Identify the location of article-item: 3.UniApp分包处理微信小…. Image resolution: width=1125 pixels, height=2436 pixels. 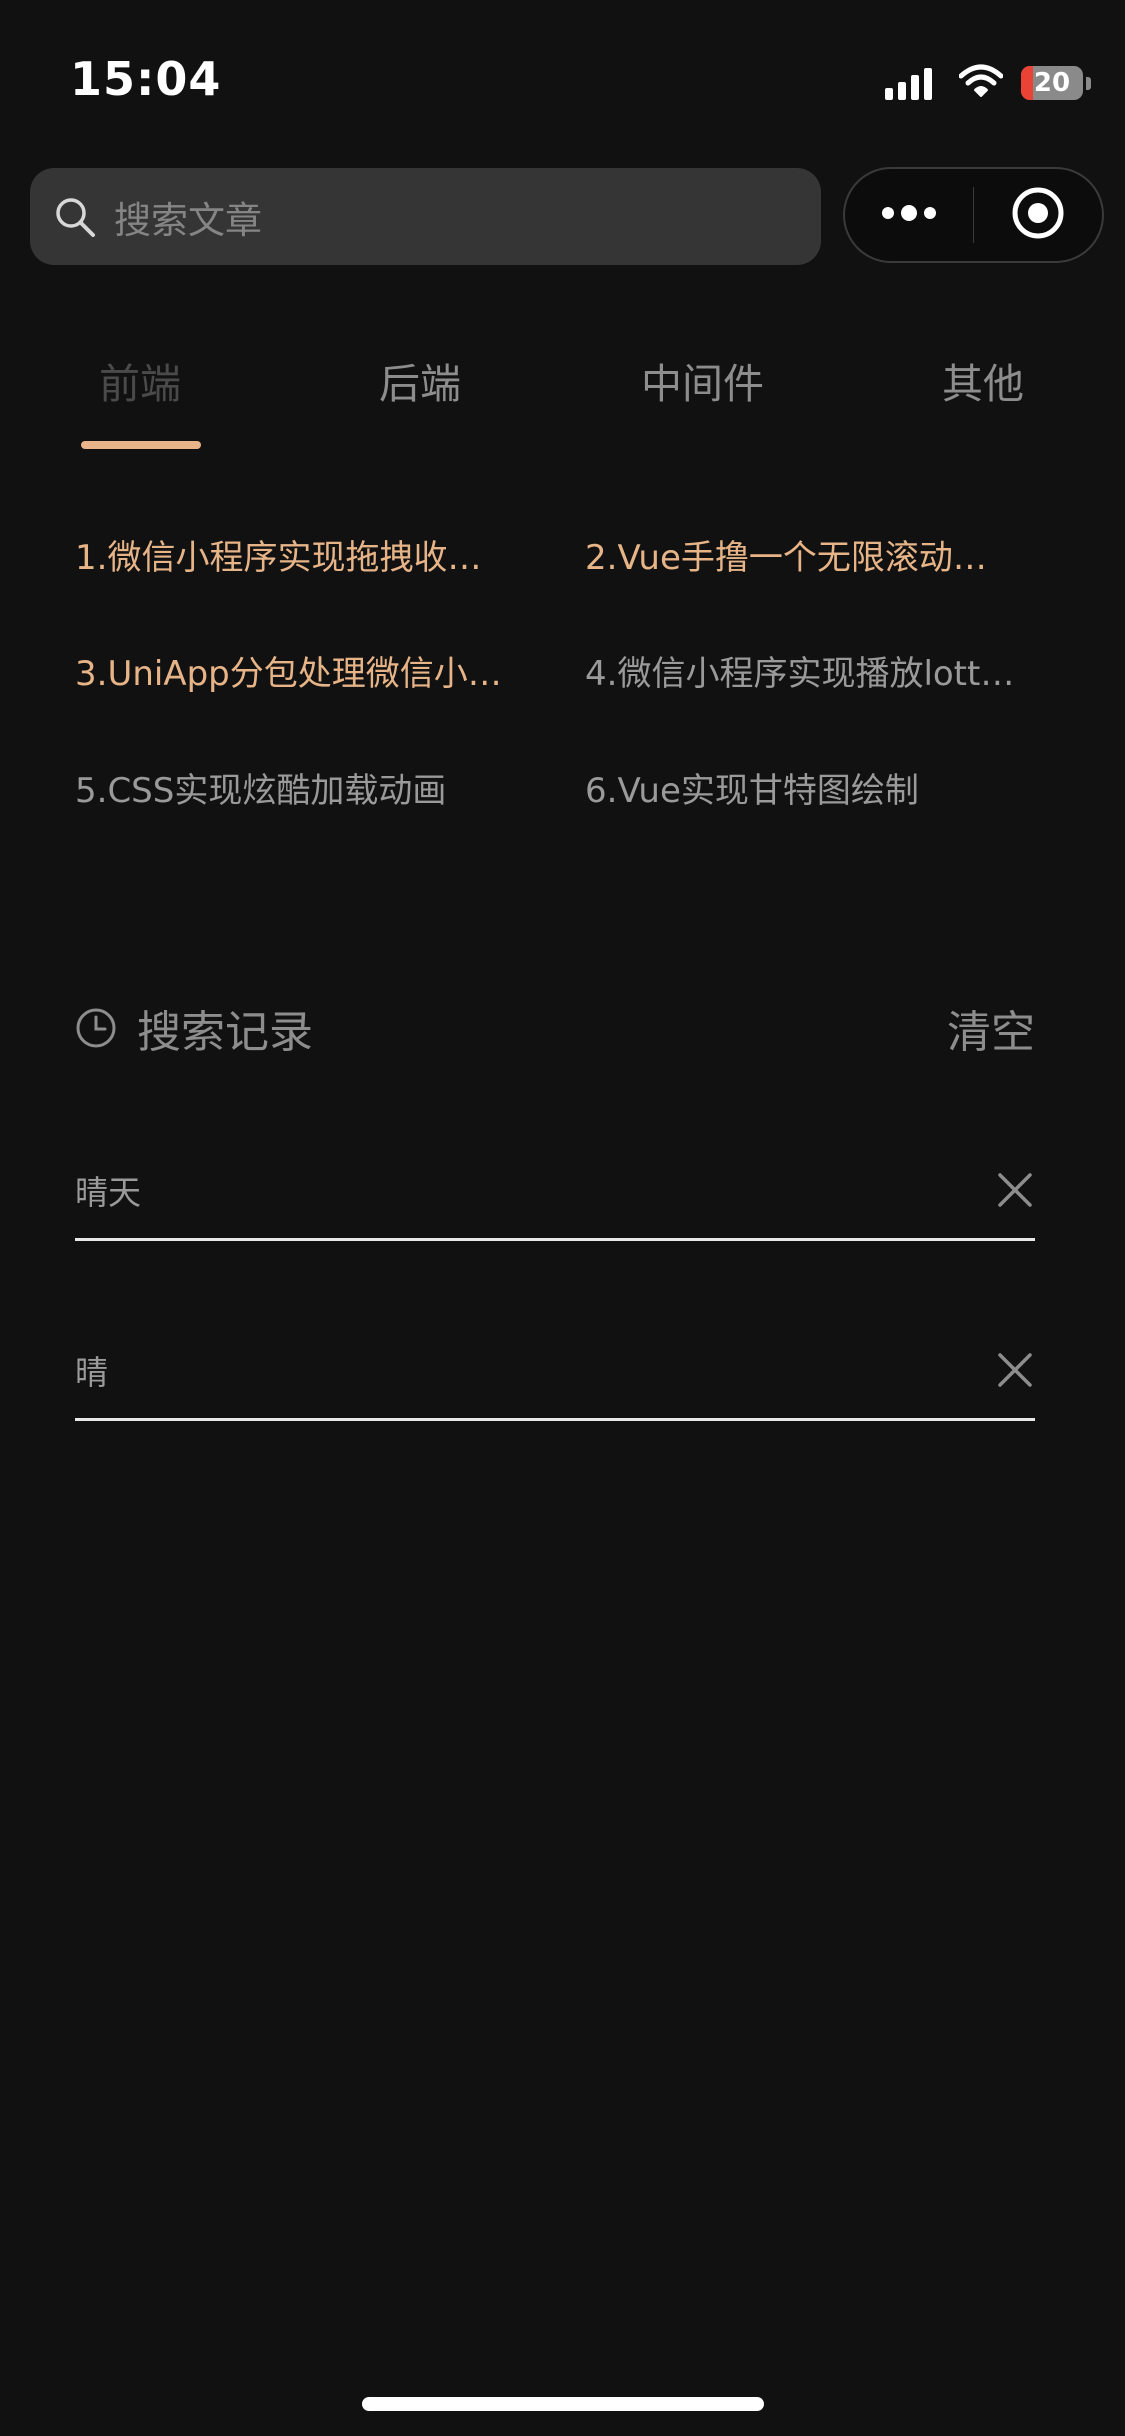
(295, 670).